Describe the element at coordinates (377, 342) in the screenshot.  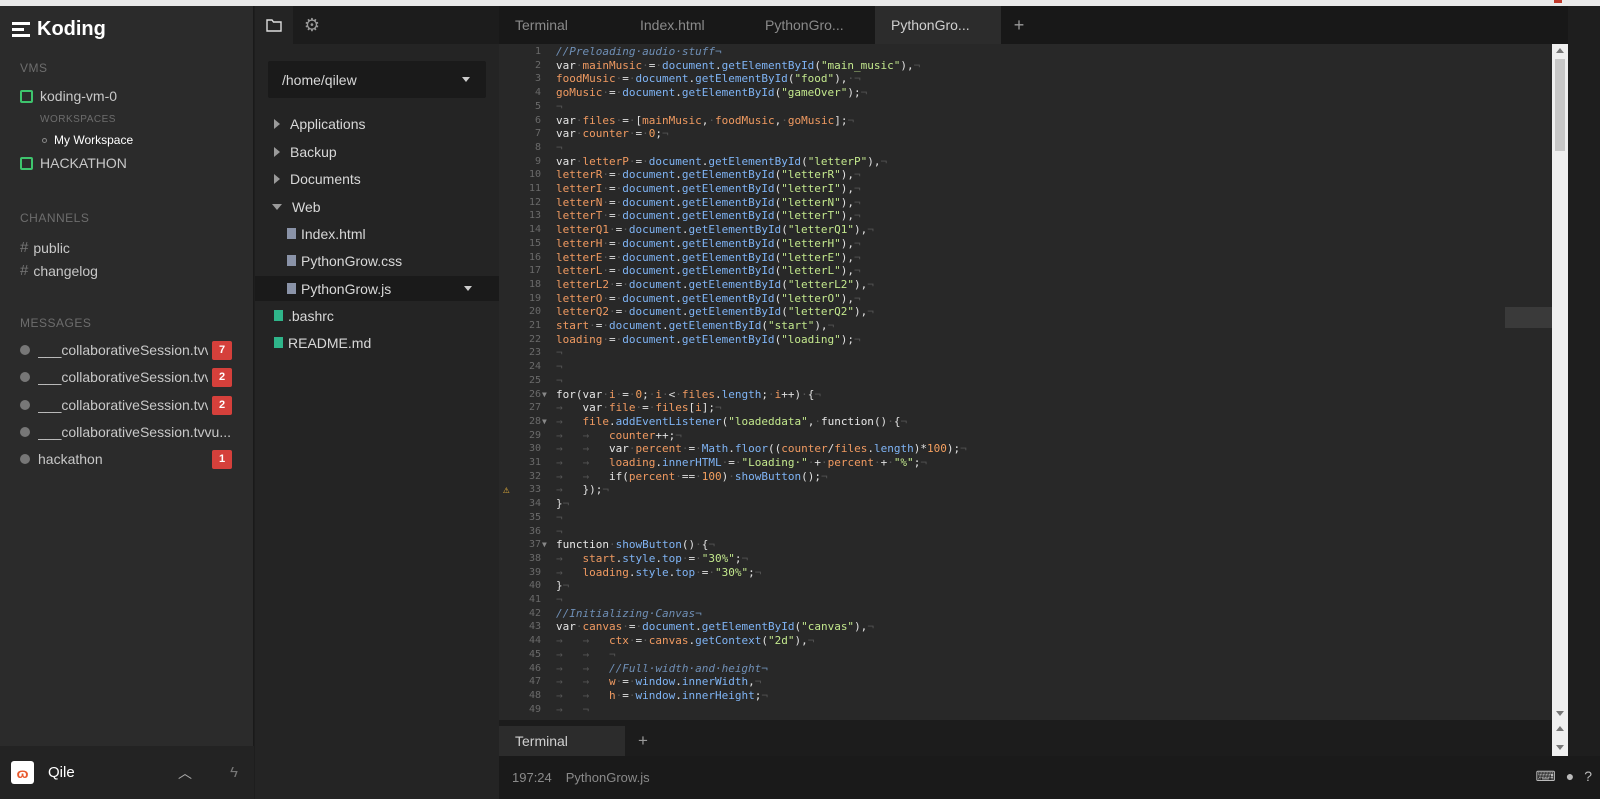
I see `tree-item-file: README.md` at that location.